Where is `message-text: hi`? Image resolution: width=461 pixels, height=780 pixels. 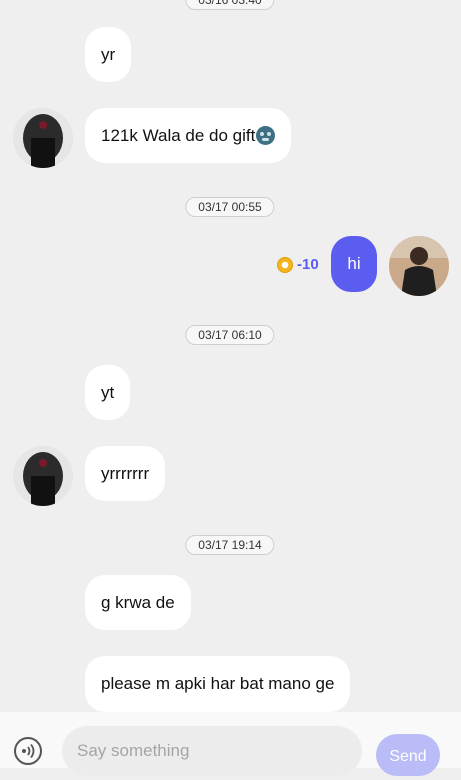 message-text: hi is located at coordinates (354, 263).